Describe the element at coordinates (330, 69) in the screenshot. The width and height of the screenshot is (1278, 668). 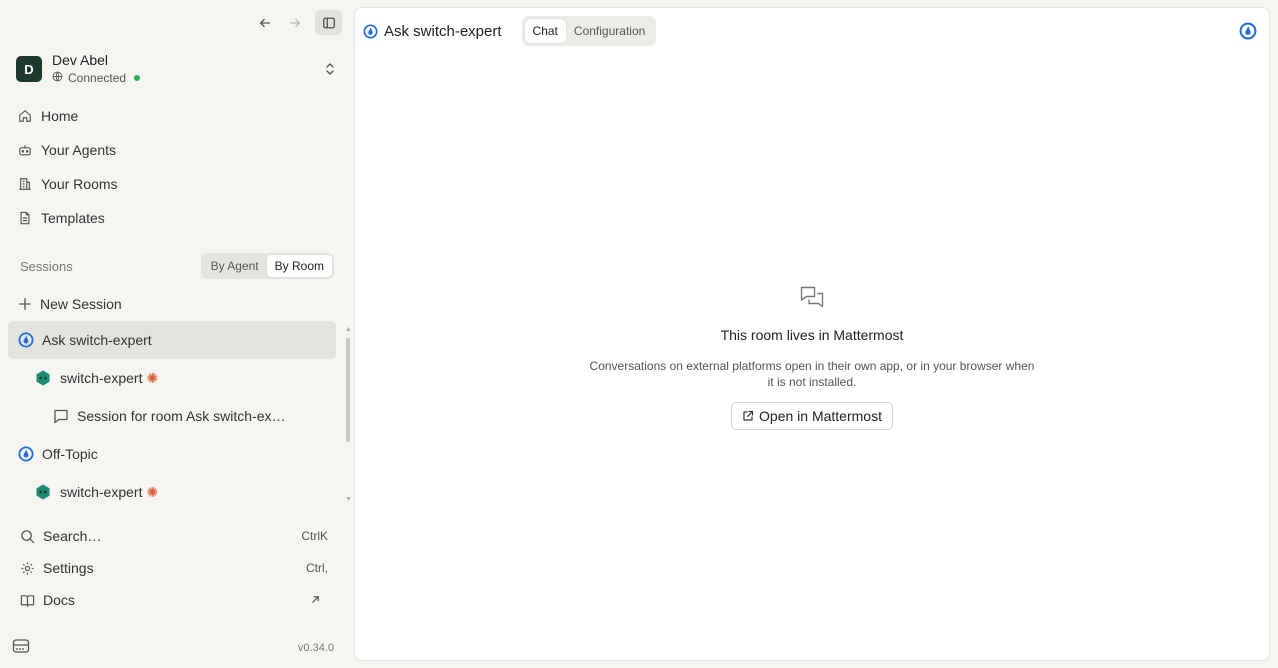
I see `chevron-updown-icon` at that location.